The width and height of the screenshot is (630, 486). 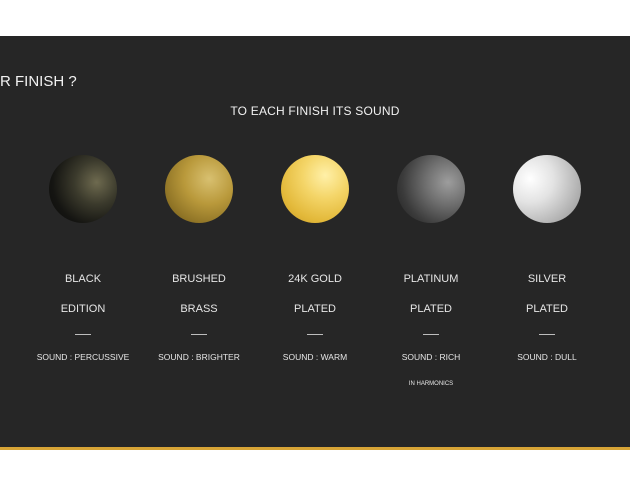 What do you see at coordinates (431, 357) in the screenshot?
I see `finish-sound: SOUND : RICH` at bounding box center [431, 357].